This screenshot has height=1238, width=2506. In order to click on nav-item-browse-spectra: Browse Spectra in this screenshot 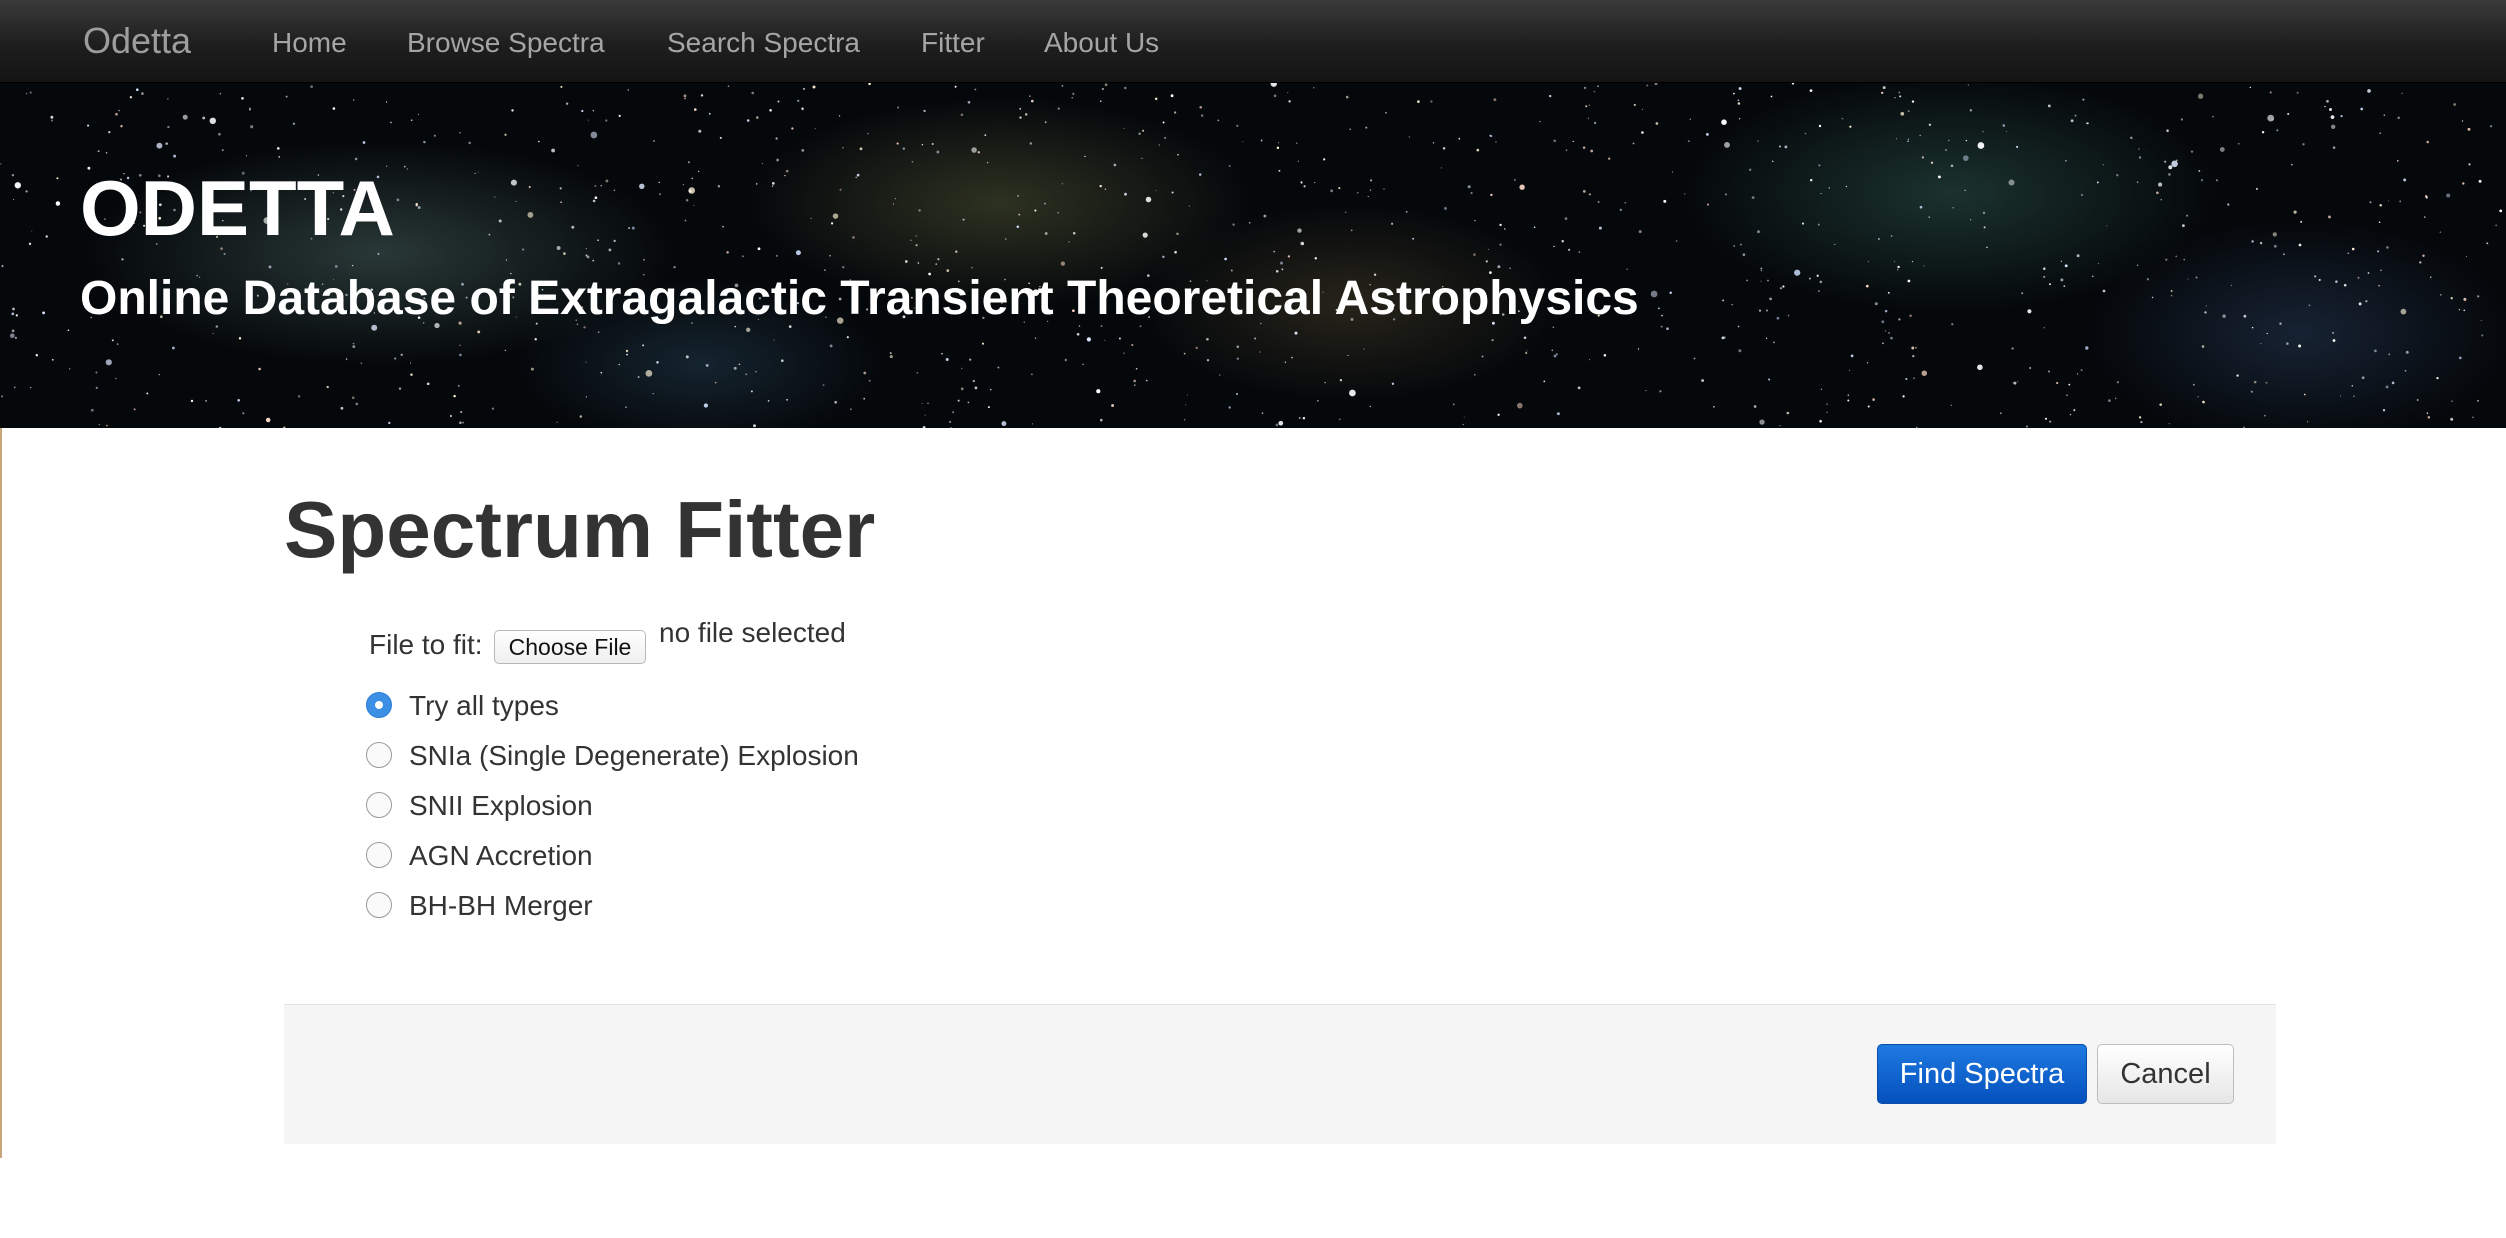, I will do `click(506, 43)`.